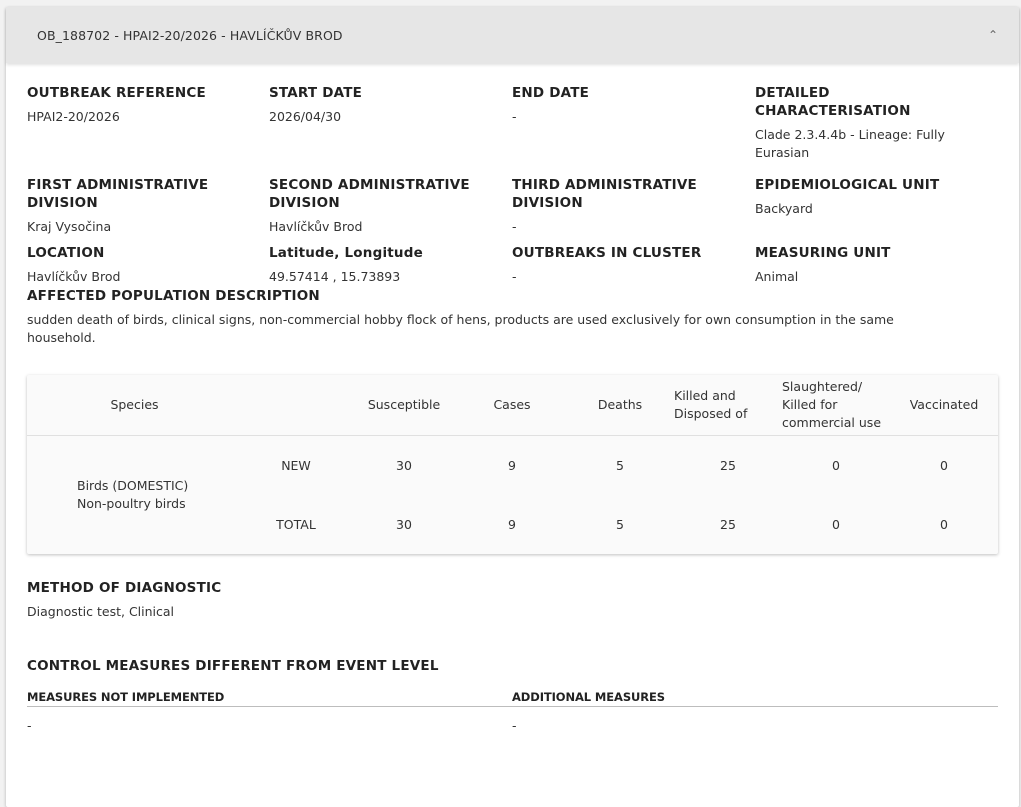 The width and height of the screenshot is (1021, 807). What do you see at coordinates (633, 265) in the screenshot?
I see `outbreaks-in-cluster-field: OUTBREAKS IN CLUSTER -` at bounding box center [633, 265].